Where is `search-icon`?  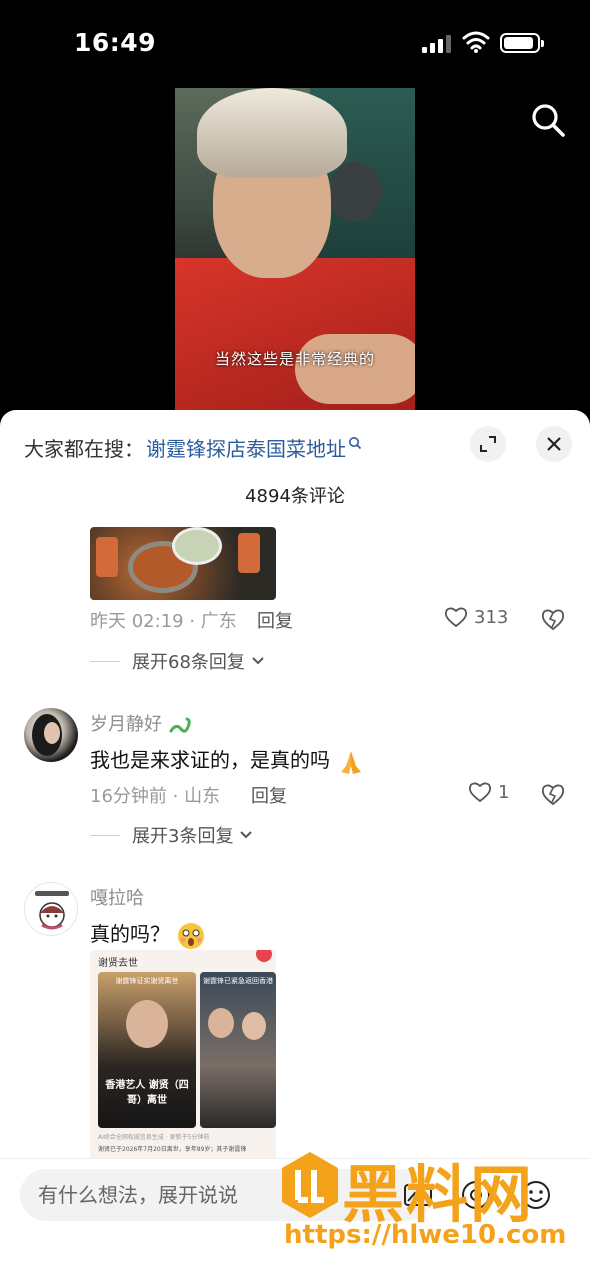
search-icon is located at coordinates (548, 120).